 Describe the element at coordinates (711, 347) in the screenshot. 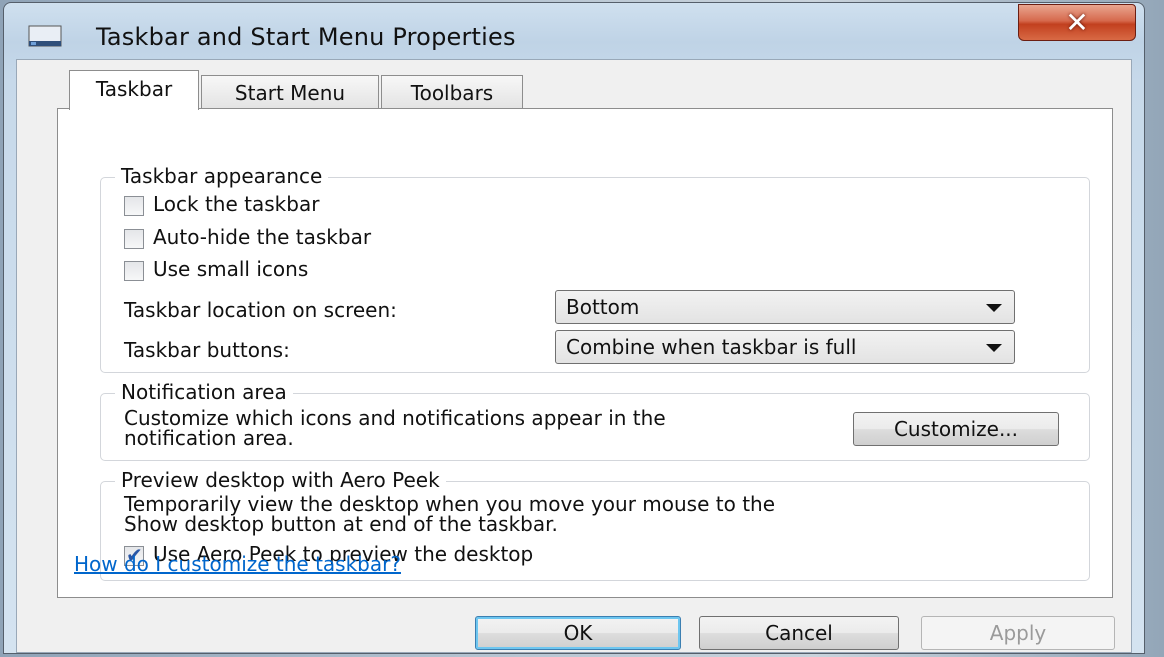

I see `buttons-value: Combine when taskbar is full` at that location.